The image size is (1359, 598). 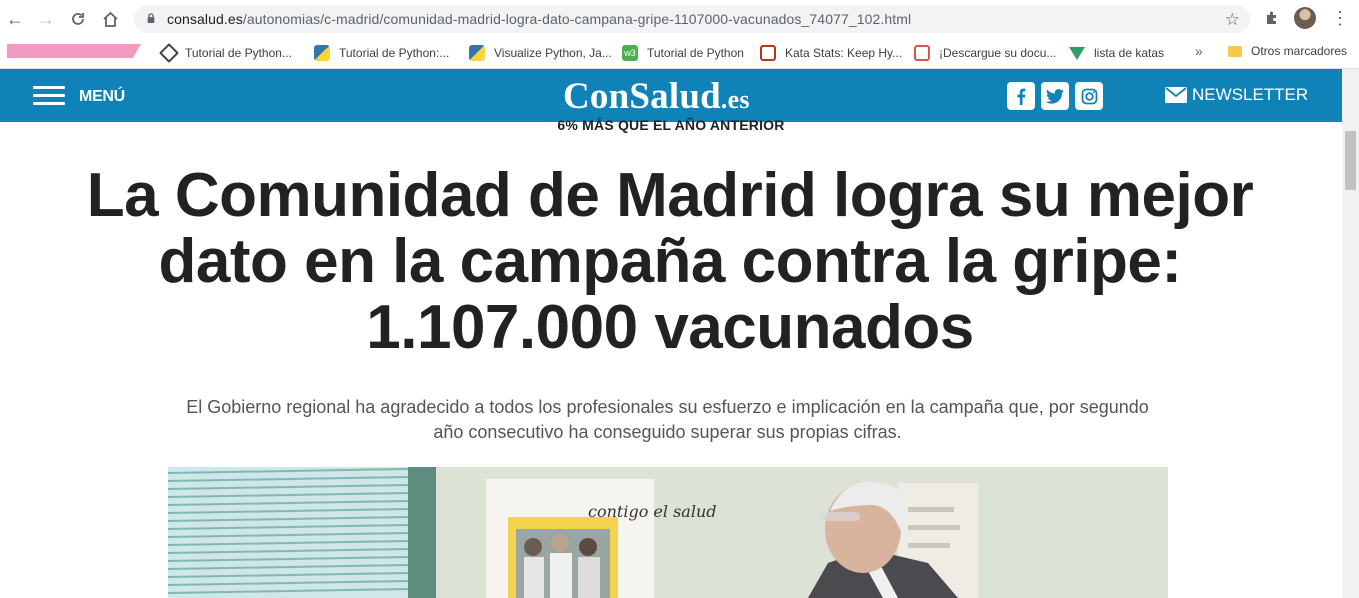 I want to click on article-kicker: 6% MÁS QUE EL AÑO ANTERIOR, so click(x=671, y=125).